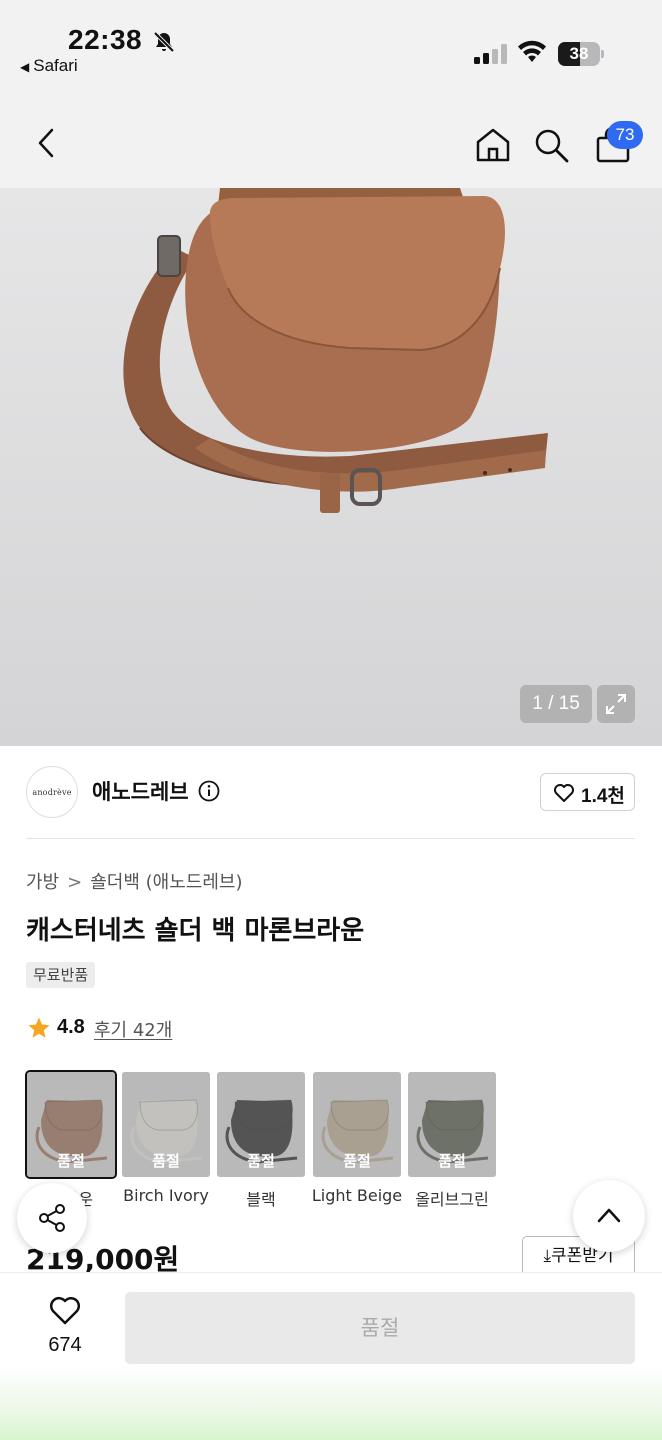 Image resolution: width=662 pixels, height=1440 pixels. I want to click on image-counter: 1 / 15, so click(556, 704).